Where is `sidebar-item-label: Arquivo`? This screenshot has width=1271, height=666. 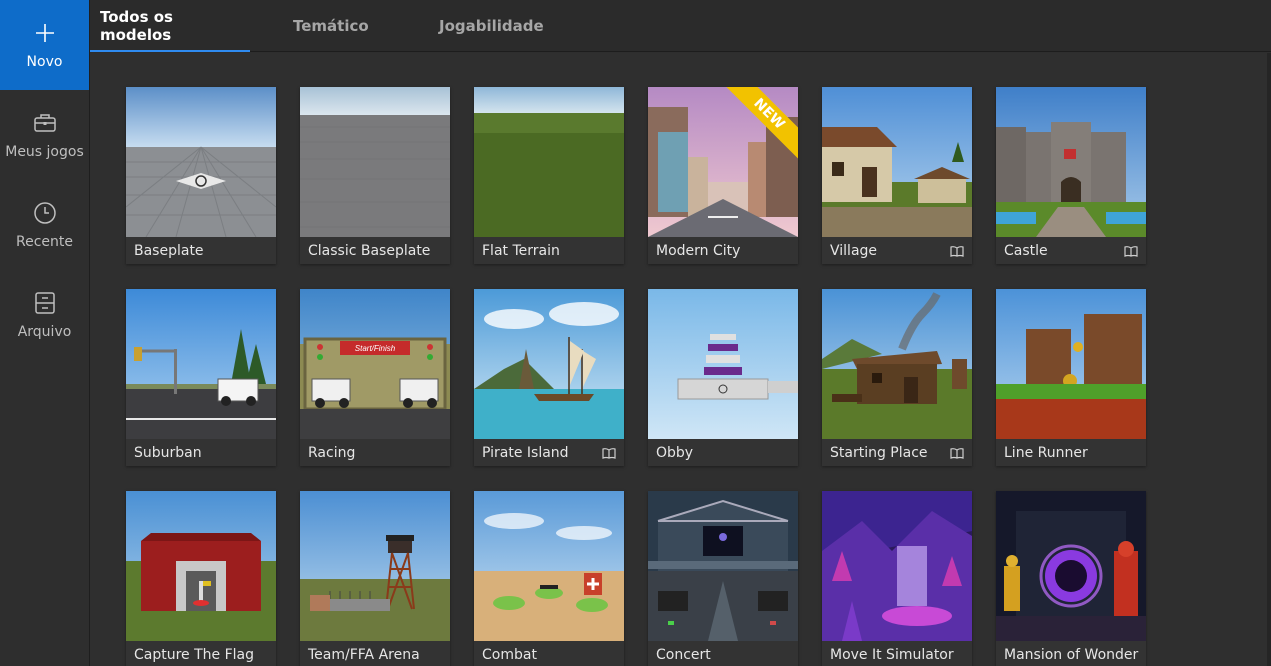 sidebar-item-label: Arquivo is located at coordinates (44, 332).